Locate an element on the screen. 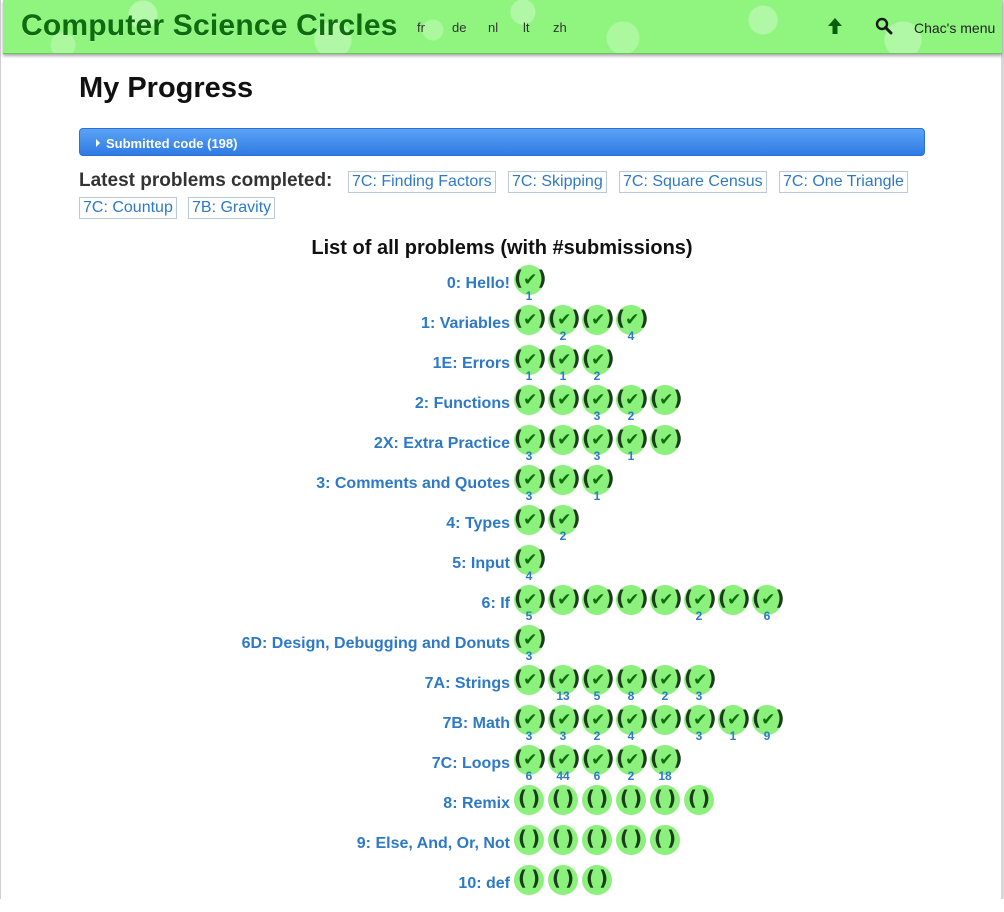 The image size is (1004, 912). lesson-link: 5: Input is located at coordinates (481, 564).